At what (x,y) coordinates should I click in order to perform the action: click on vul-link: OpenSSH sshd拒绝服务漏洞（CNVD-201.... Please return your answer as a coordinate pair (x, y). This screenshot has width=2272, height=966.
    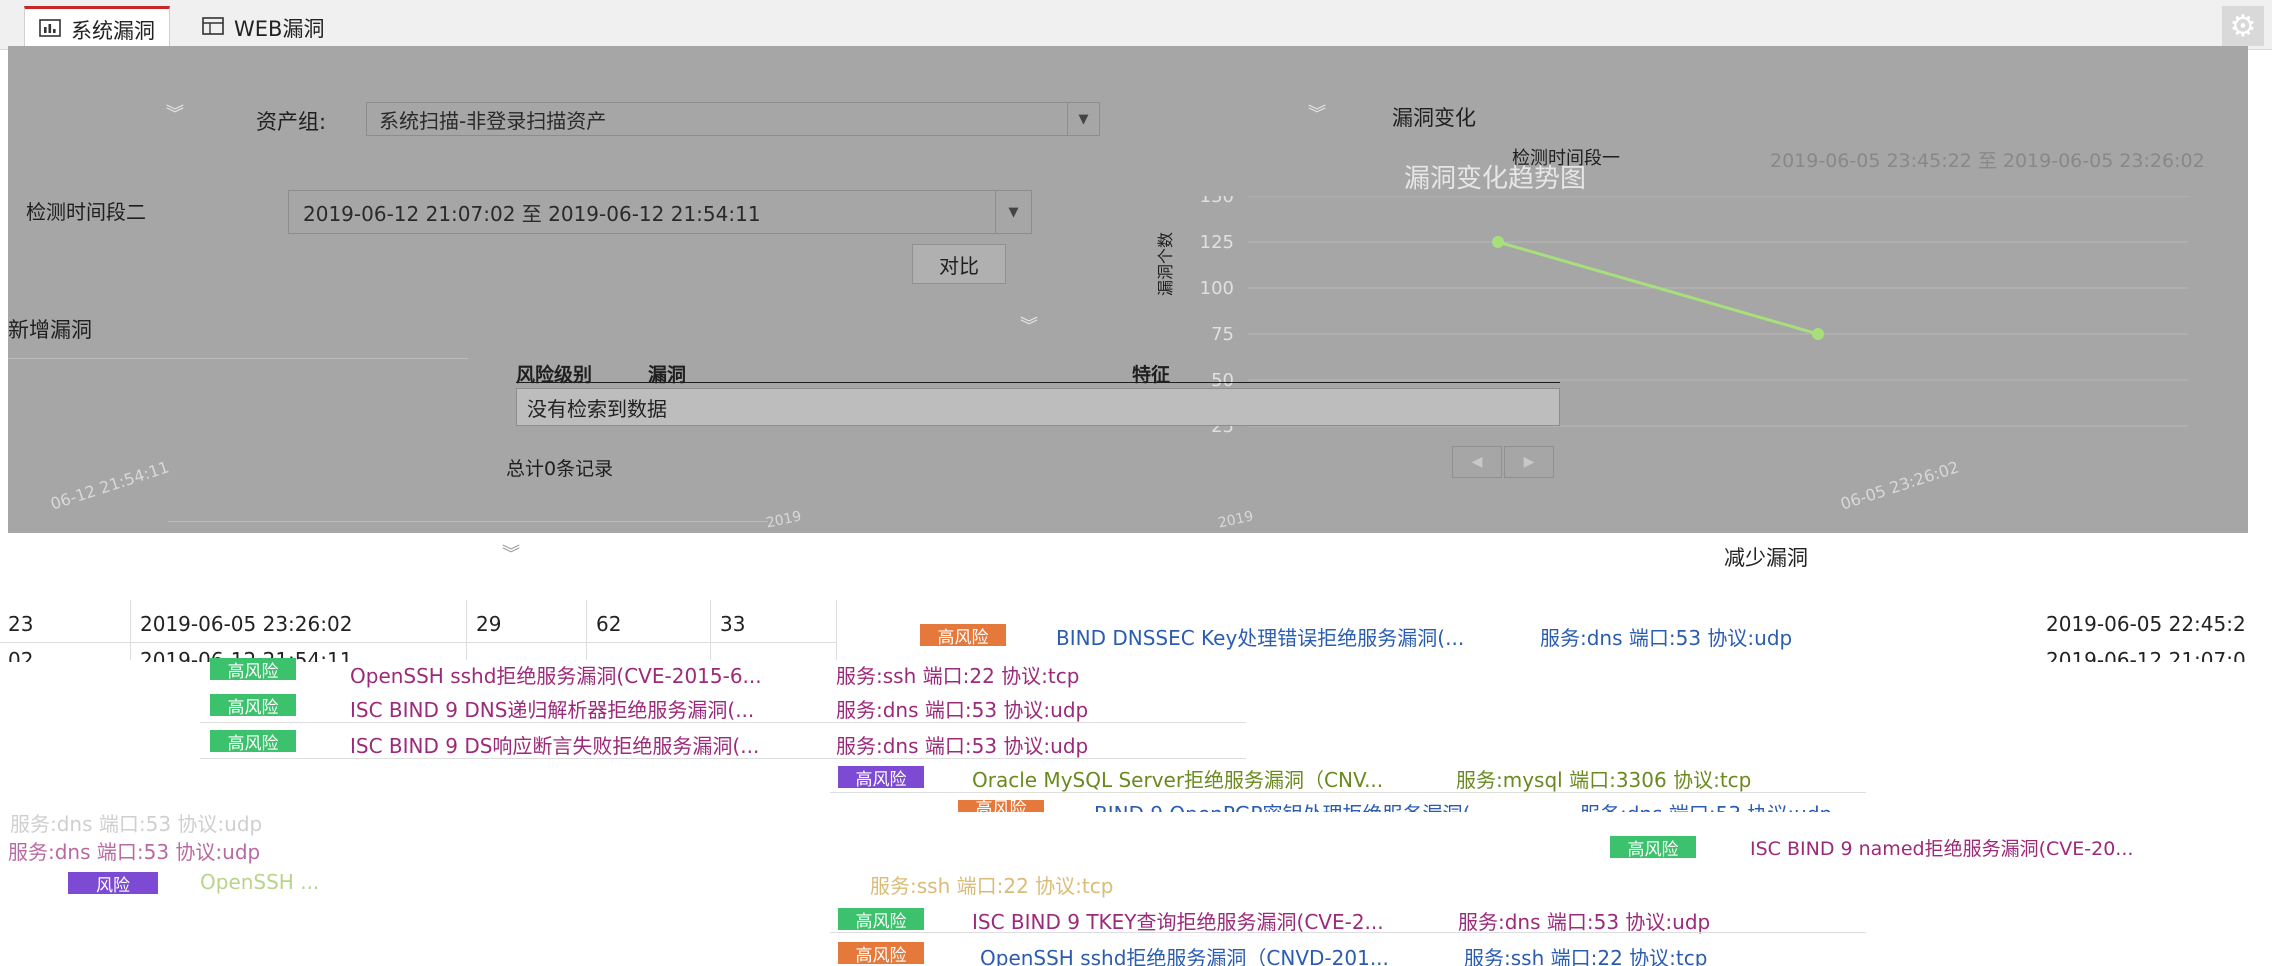
    Looking at the image, I should click on (1184, 954).